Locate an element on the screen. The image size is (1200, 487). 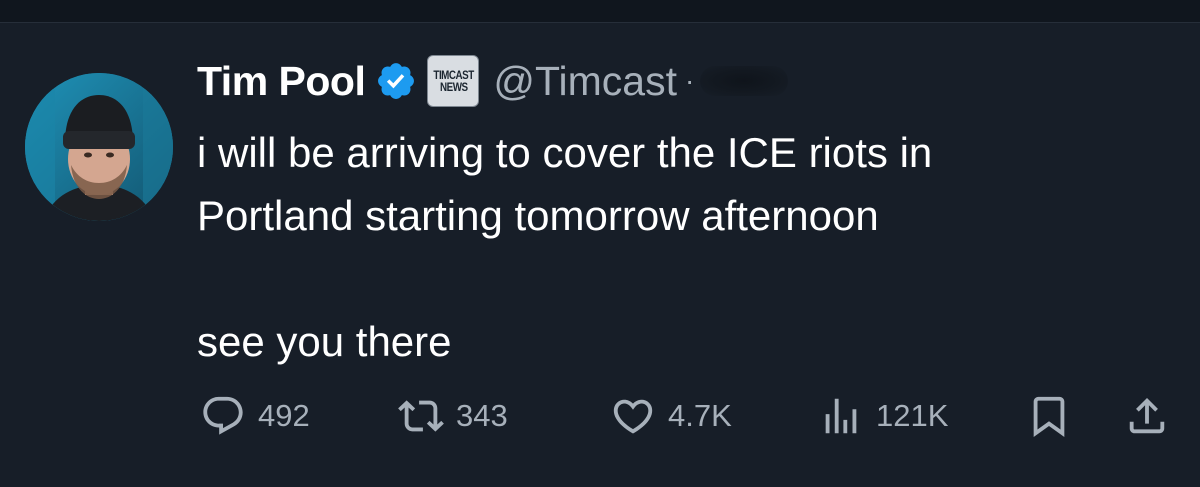
retweet-icon is located at coordinates (421, 416).